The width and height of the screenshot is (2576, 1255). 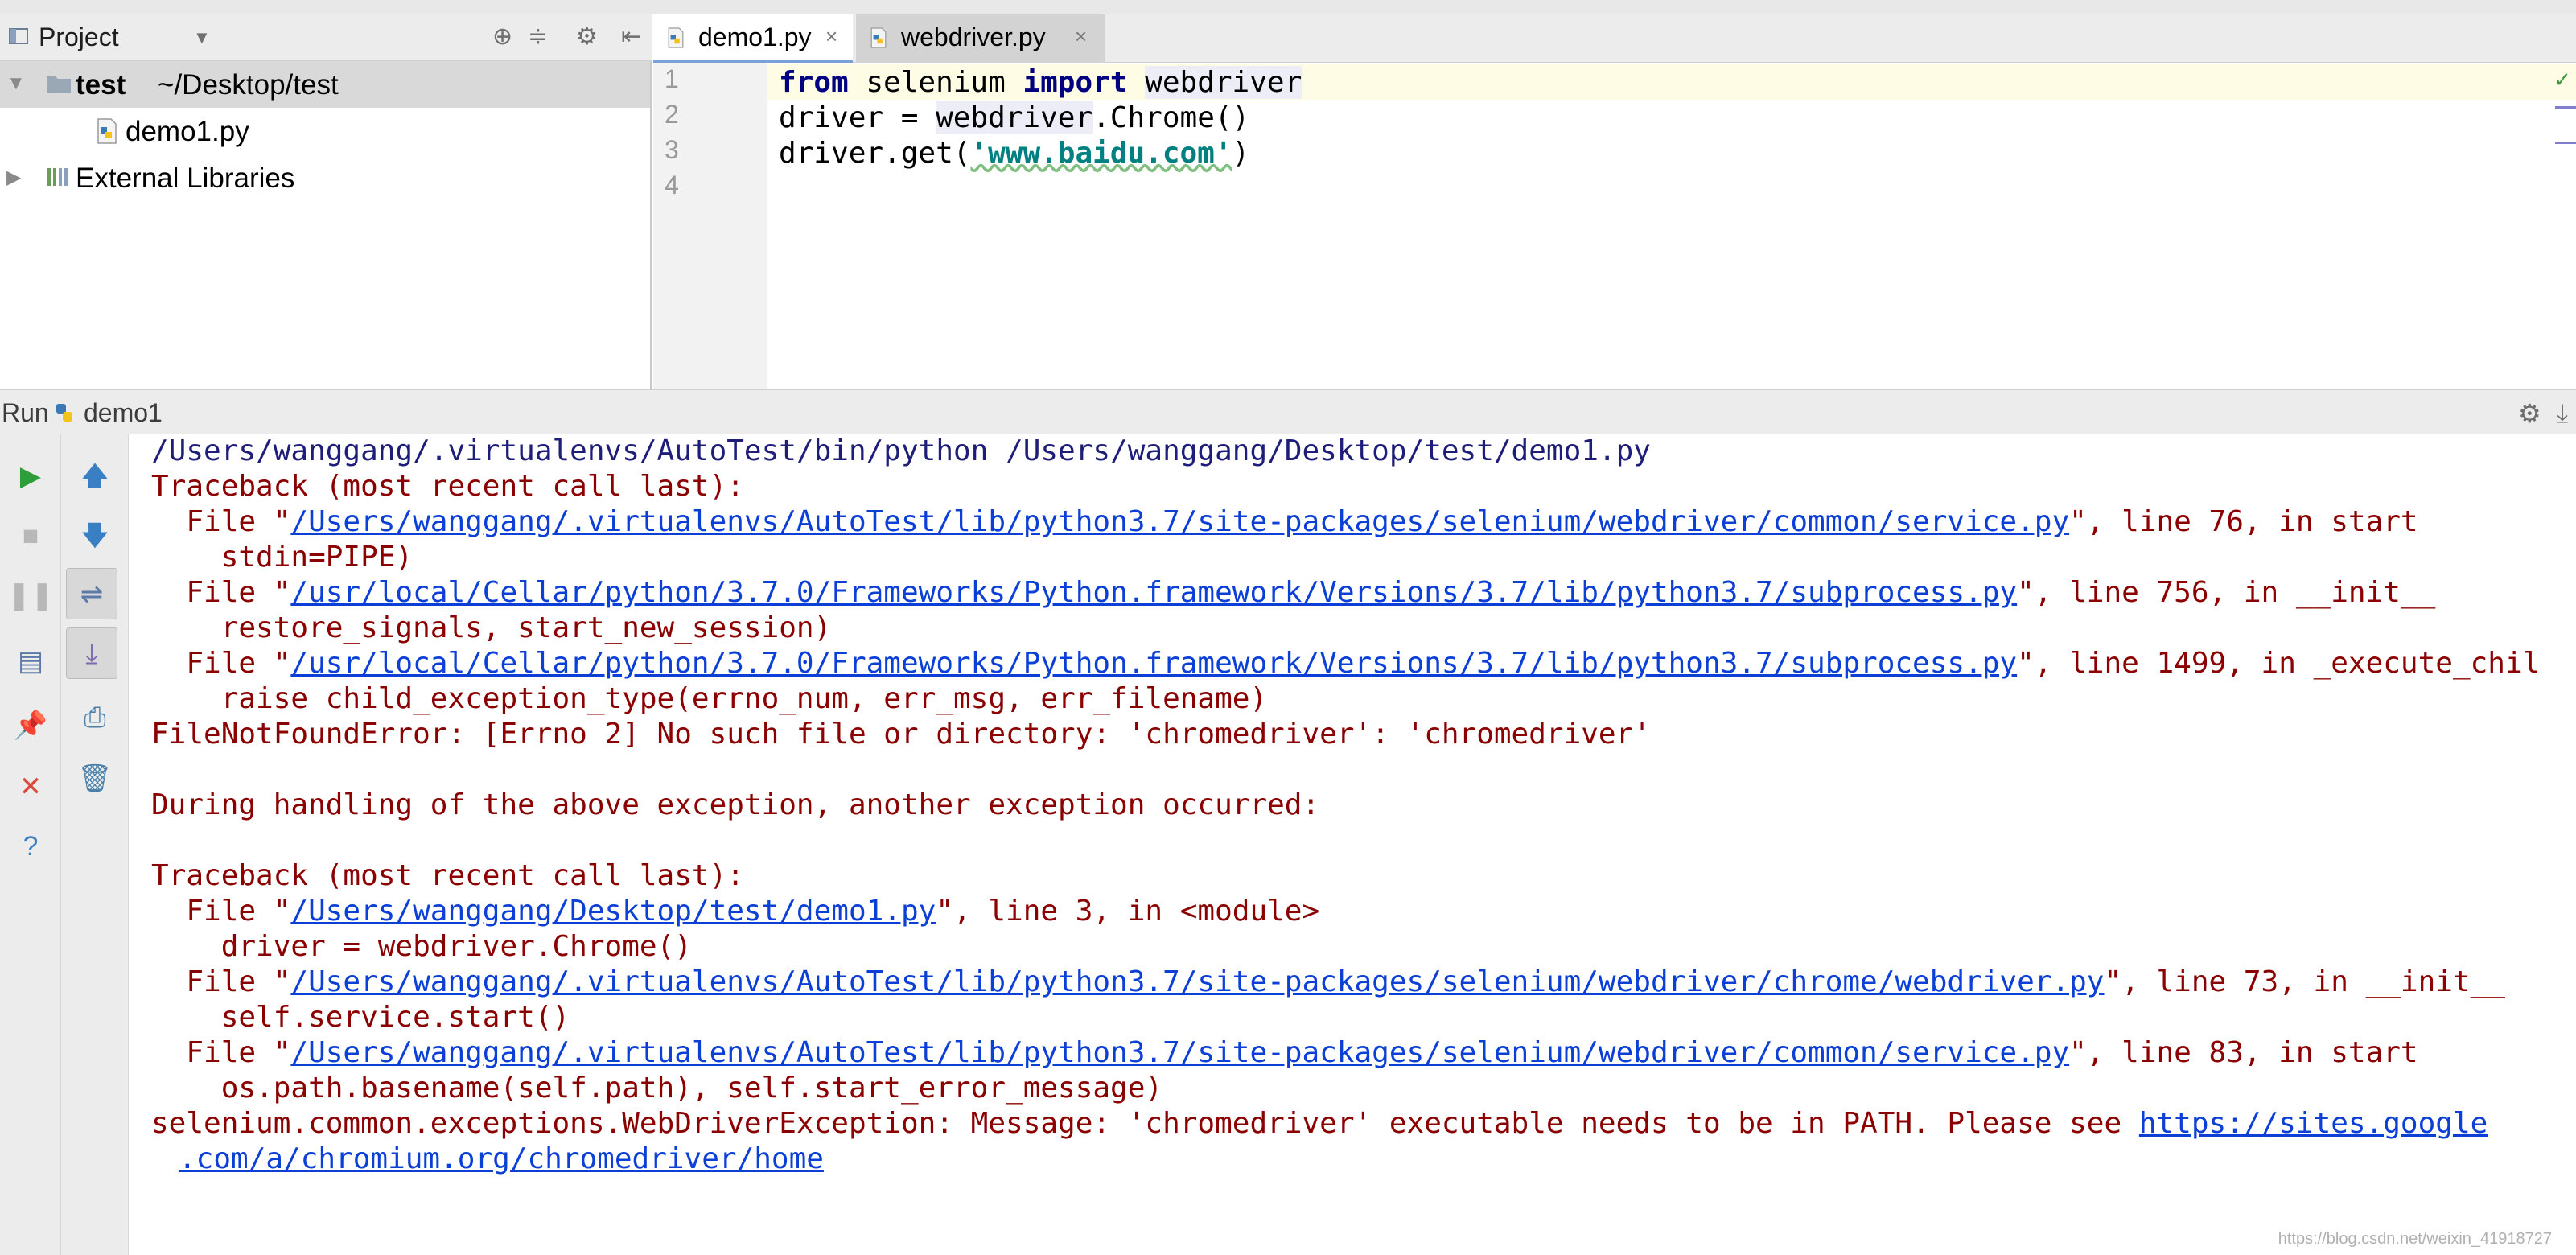 I want to click on folder-icon, so click(x=58, y=87).